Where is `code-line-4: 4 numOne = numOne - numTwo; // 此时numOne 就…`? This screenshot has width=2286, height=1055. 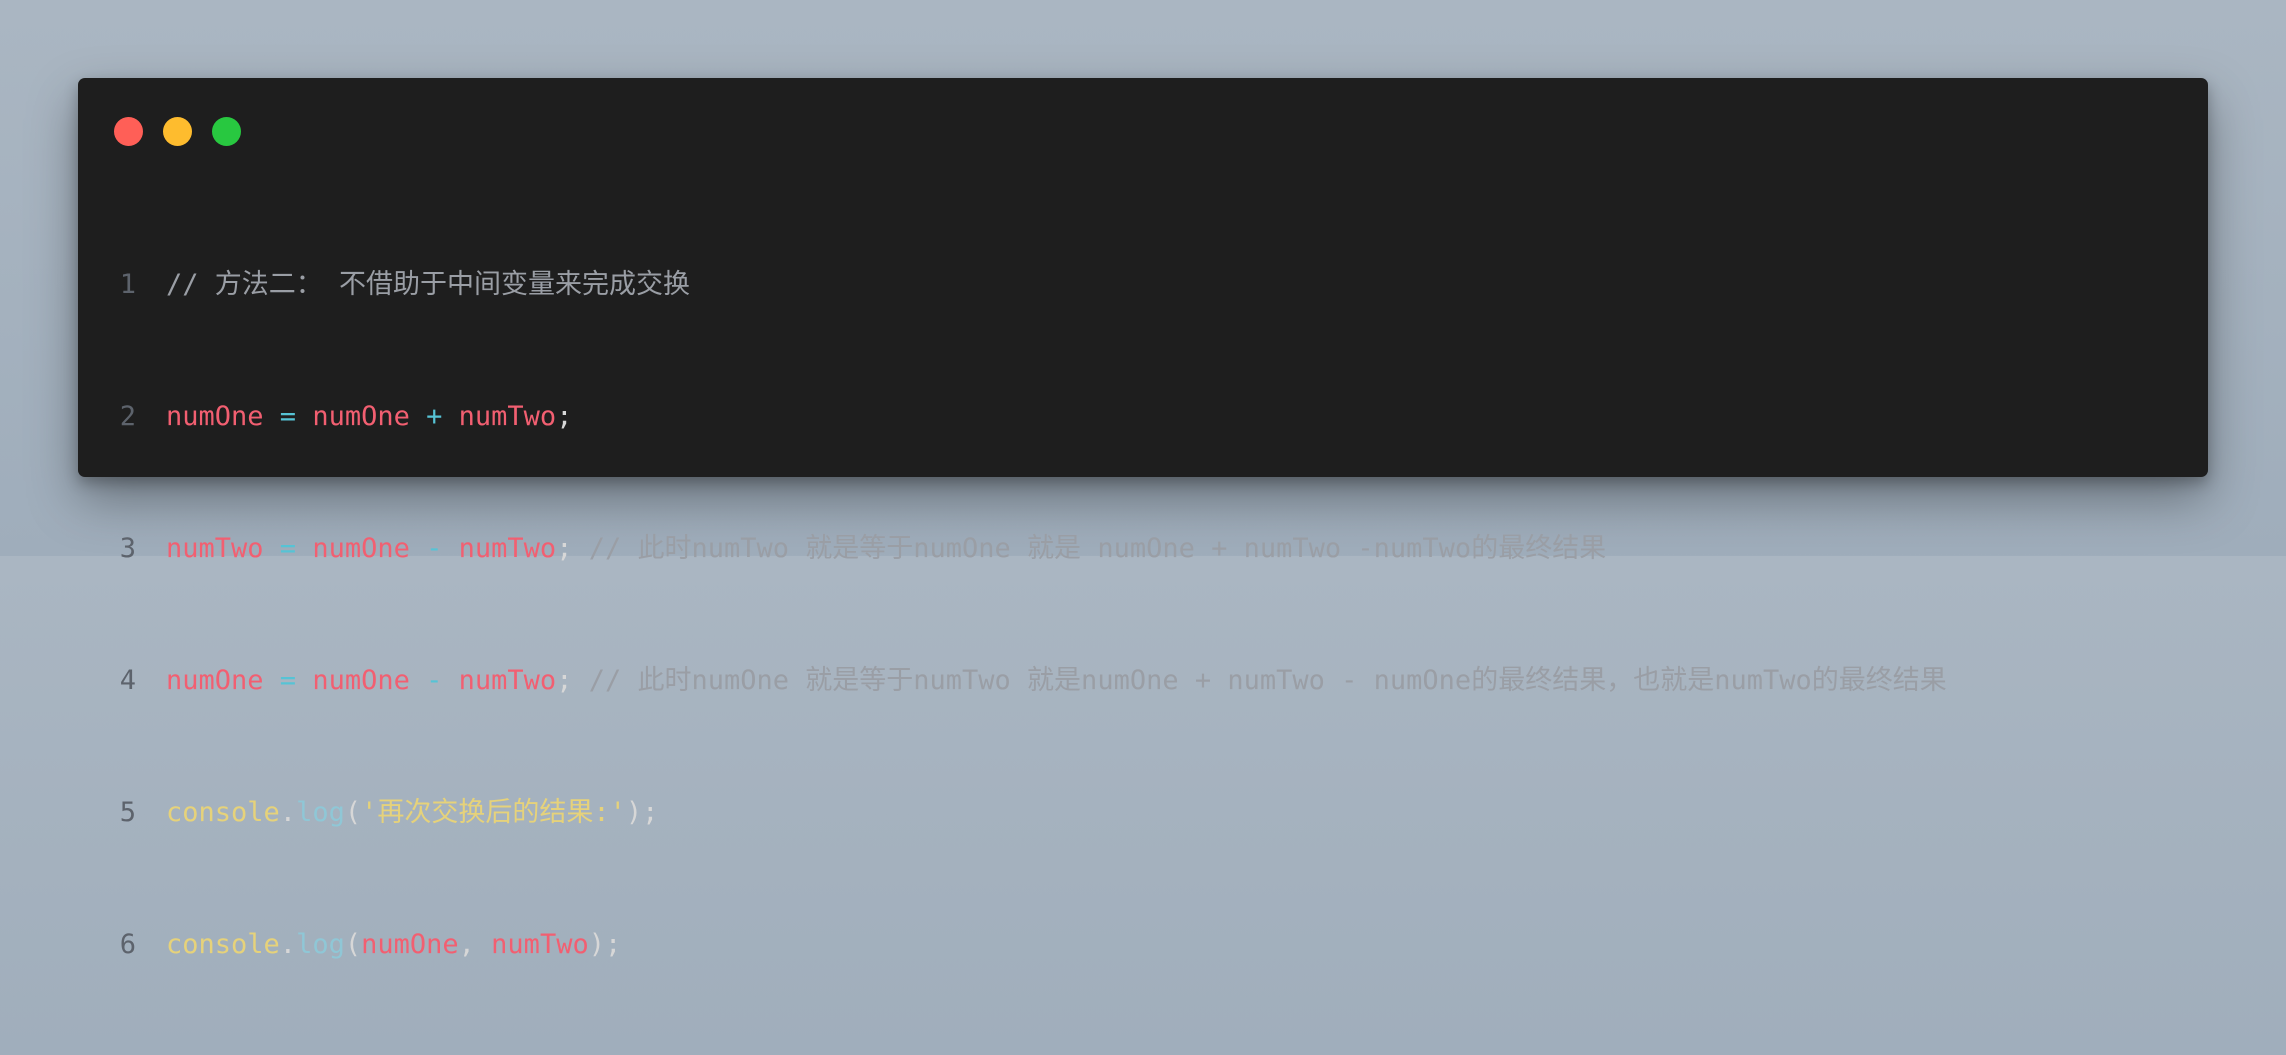
code-line-4: 4 numOne = numOne - numTwo; // 此时numOne 就… is located at coordinates (1012, 681).